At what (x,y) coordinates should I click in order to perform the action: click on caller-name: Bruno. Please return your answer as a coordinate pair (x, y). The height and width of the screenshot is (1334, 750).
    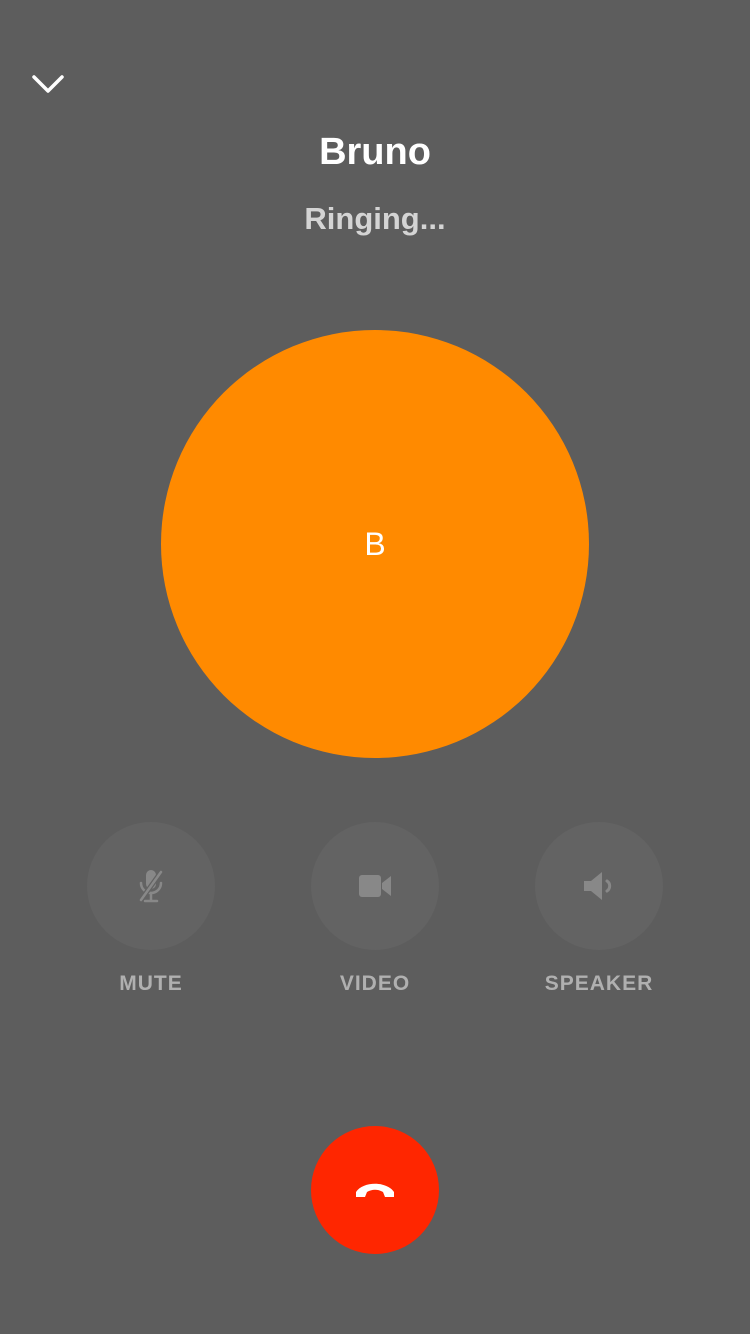
    Looking at the image, I should click on (375, 152).